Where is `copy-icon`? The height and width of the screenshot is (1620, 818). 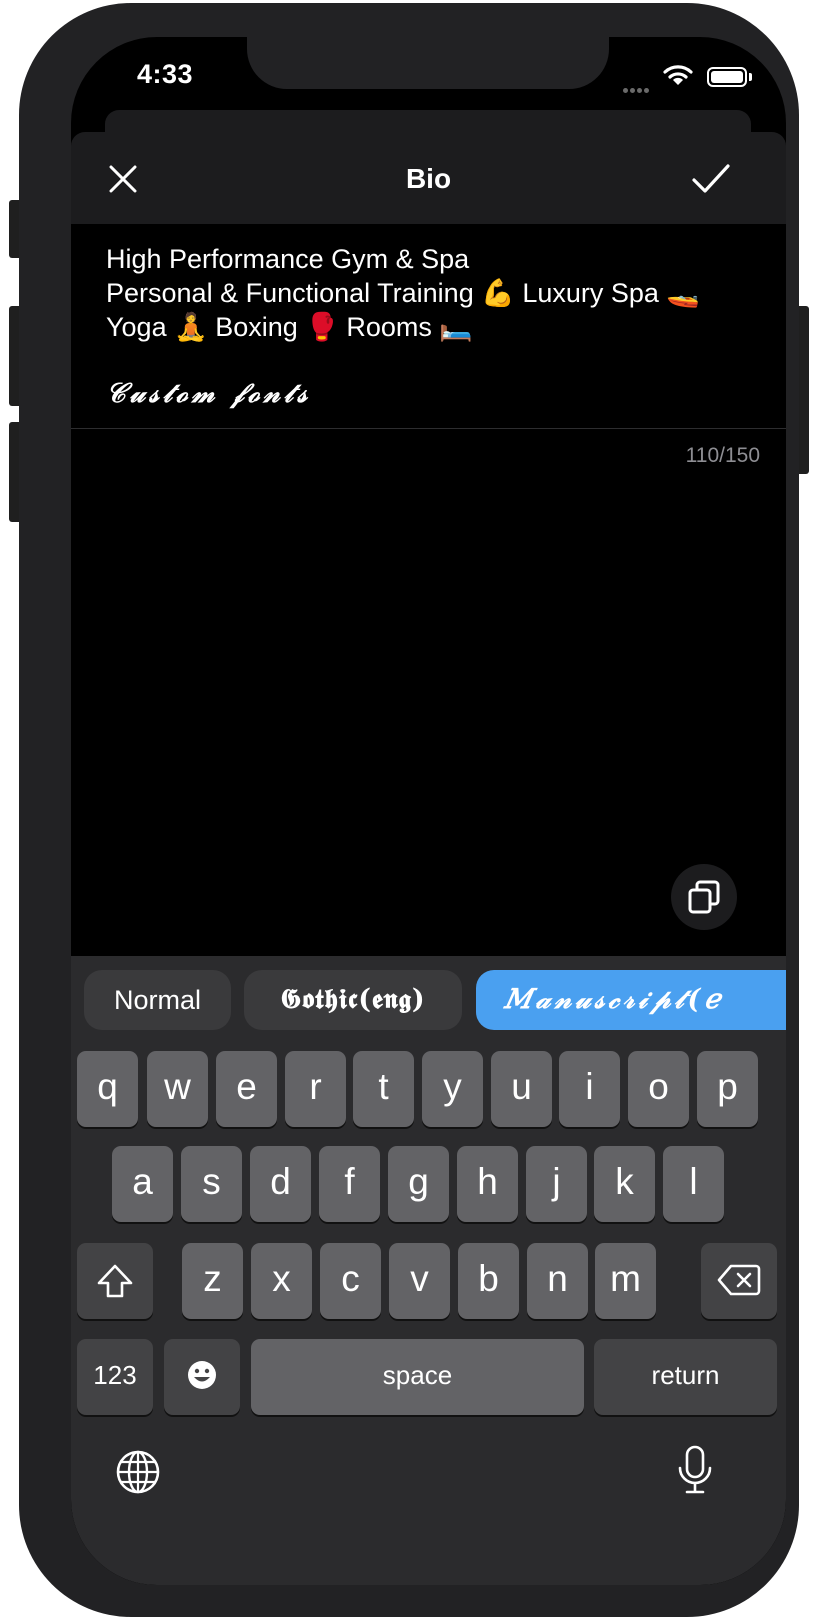
copy-icon is located at coordinates (704, 897).